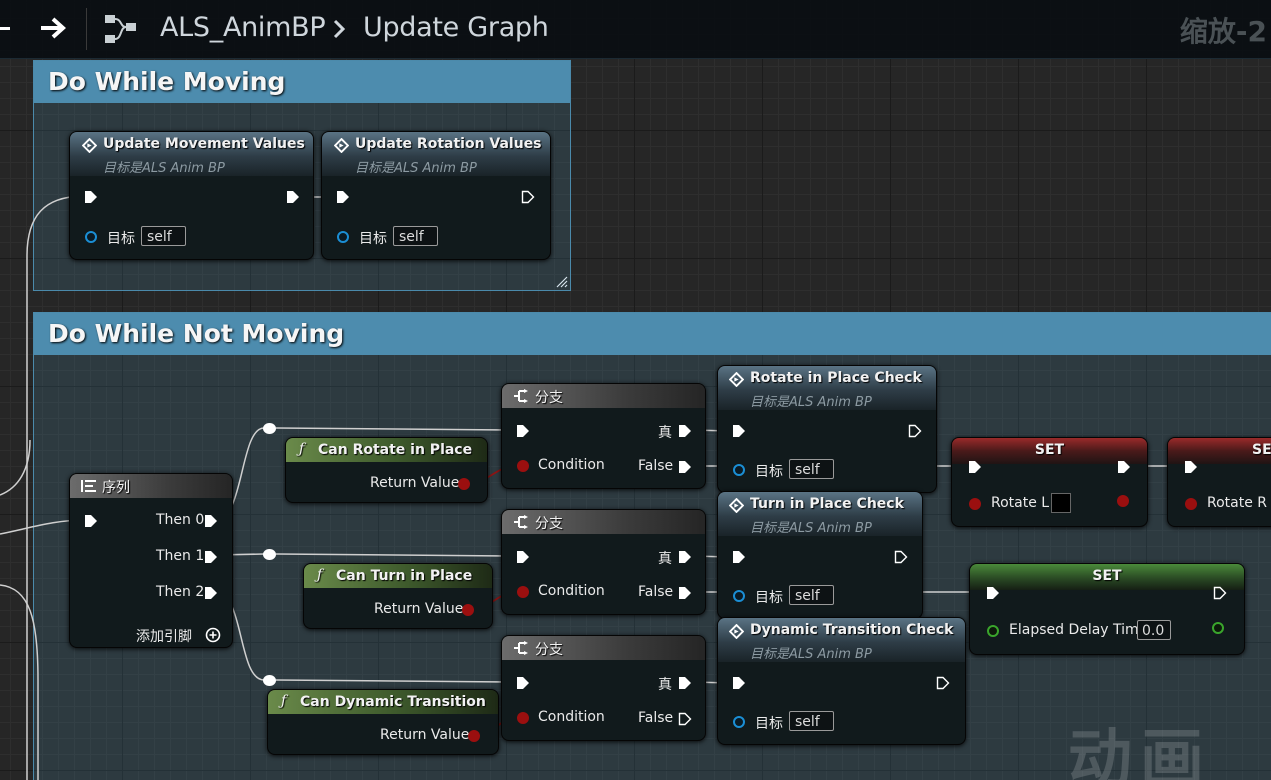 Image resolution: width=1271 pixels, height=780 pixels. I want to click on elapsed-delay-time-field: 0.0, so click(1154, 630).